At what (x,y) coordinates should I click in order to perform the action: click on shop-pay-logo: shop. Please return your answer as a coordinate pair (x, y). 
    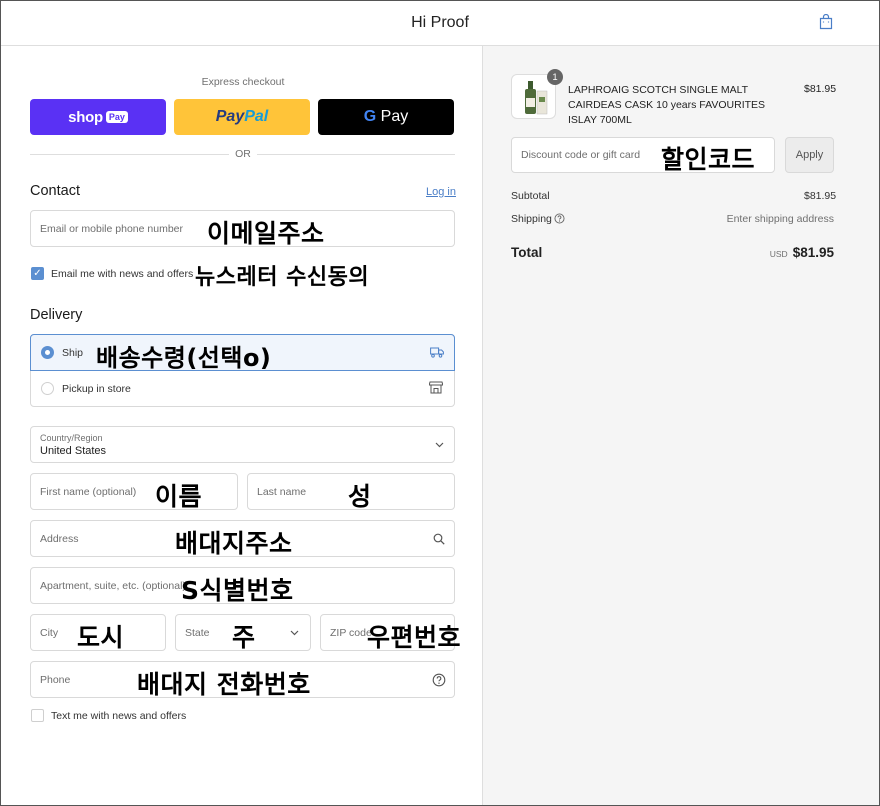
    Looking at the image, I should click on (85, 117).